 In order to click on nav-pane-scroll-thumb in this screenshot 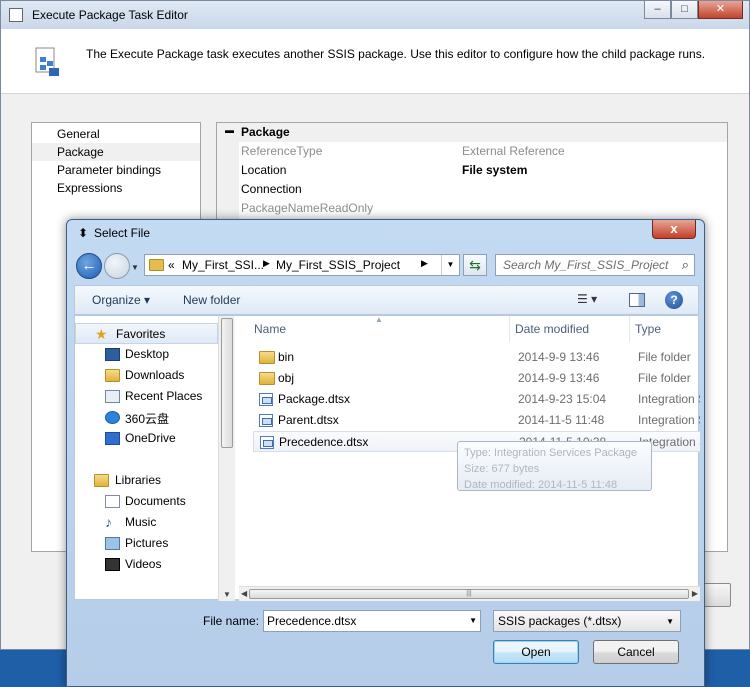, I will do `click(227, 383)`.